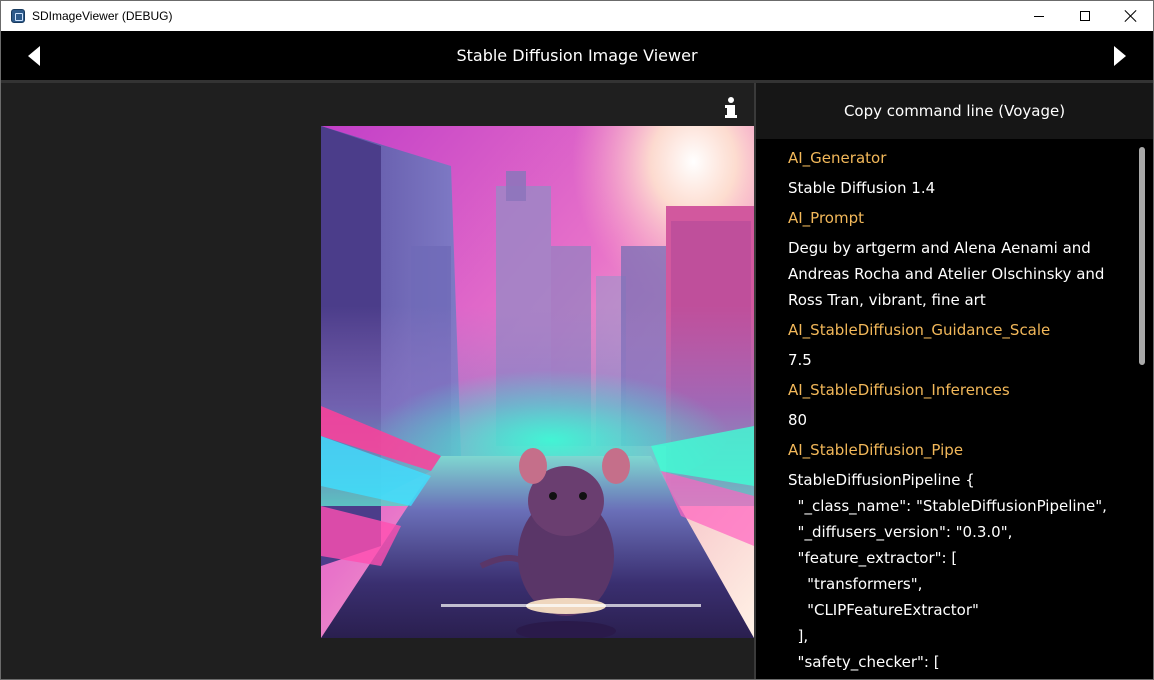  What do you see at coordinates (899, 390) in the screenshot?
I see `metadata-key-inferences: AI_StableDiffusion_Inferences` at bounding box center [899, 390].